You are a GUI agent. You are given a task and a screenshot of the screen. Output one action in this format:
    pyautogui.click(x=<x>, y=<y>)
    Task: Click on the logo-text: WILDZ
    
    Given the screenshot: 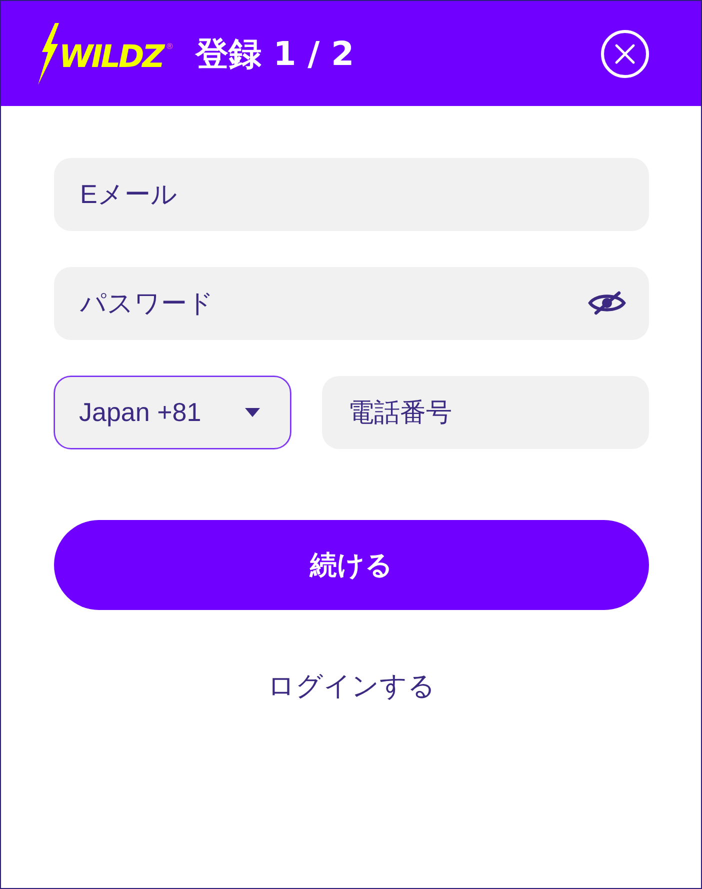 What is the action you would take?
    pyautogui.click(x=111, y=57)
    